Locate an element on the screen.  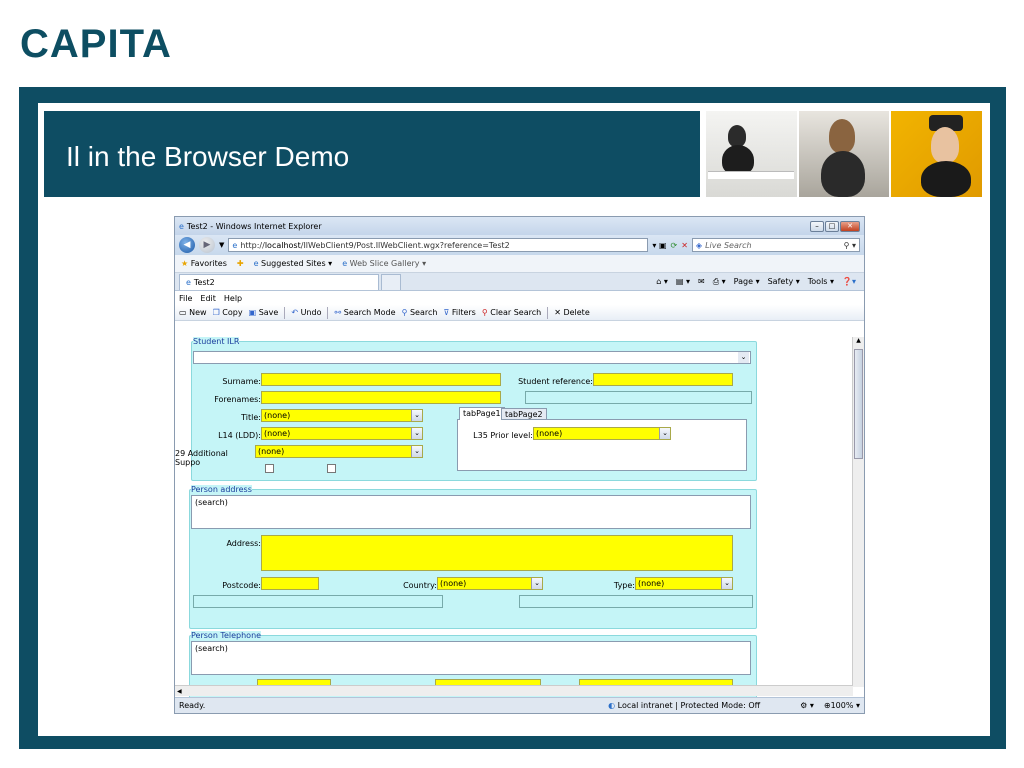
minimize-button: – is located at coordinates (817, 226).